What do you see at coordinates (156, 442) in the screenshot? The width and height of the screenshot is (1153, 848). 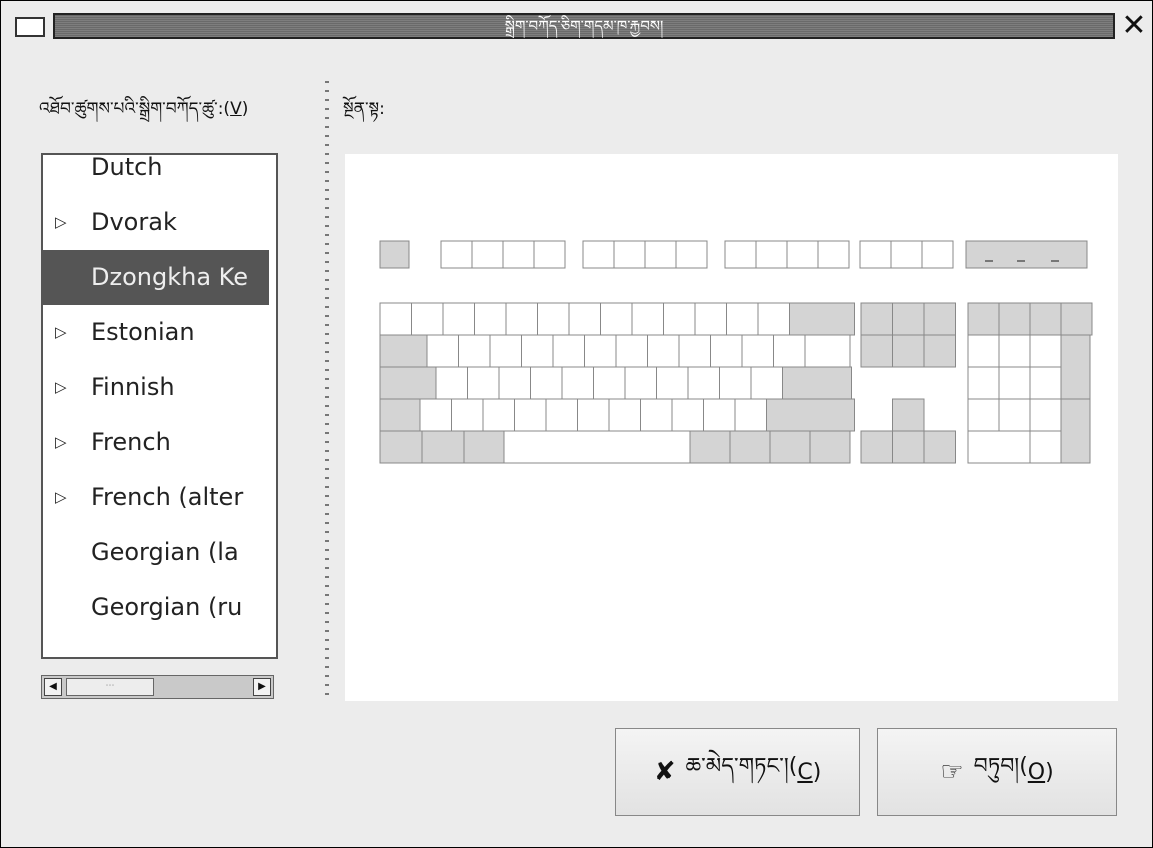 I see `layout-list-item: ▷ French` at bounding box center [156, 442].